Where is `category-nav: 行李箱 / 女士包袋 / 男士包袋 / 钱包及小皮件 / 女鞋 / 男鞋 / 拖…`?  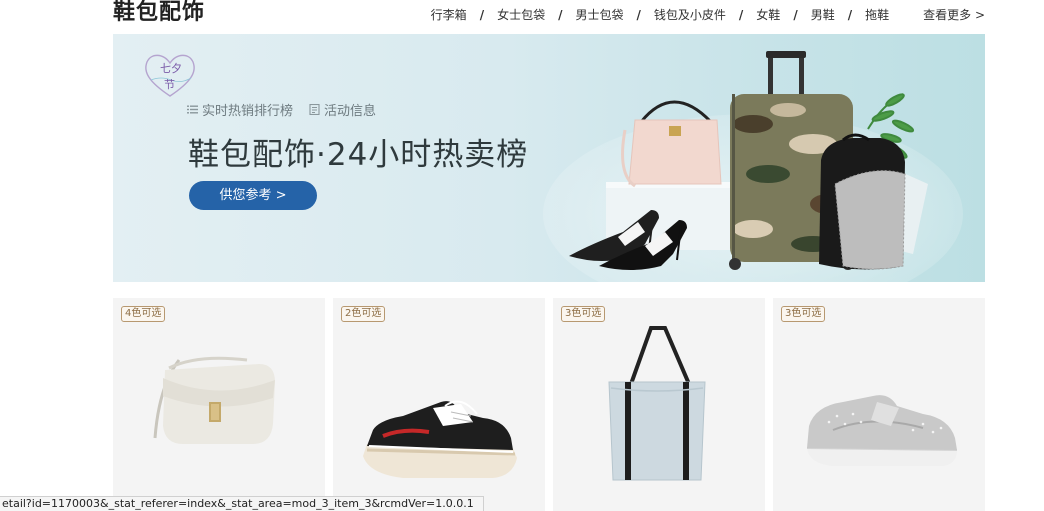 category-nav: 行李箱 / 女士包袋 / 男士包袋 / 钱包及小皮件 / 女鞋 / 男鞋 / 拖… is located at coordinates (708, 14).